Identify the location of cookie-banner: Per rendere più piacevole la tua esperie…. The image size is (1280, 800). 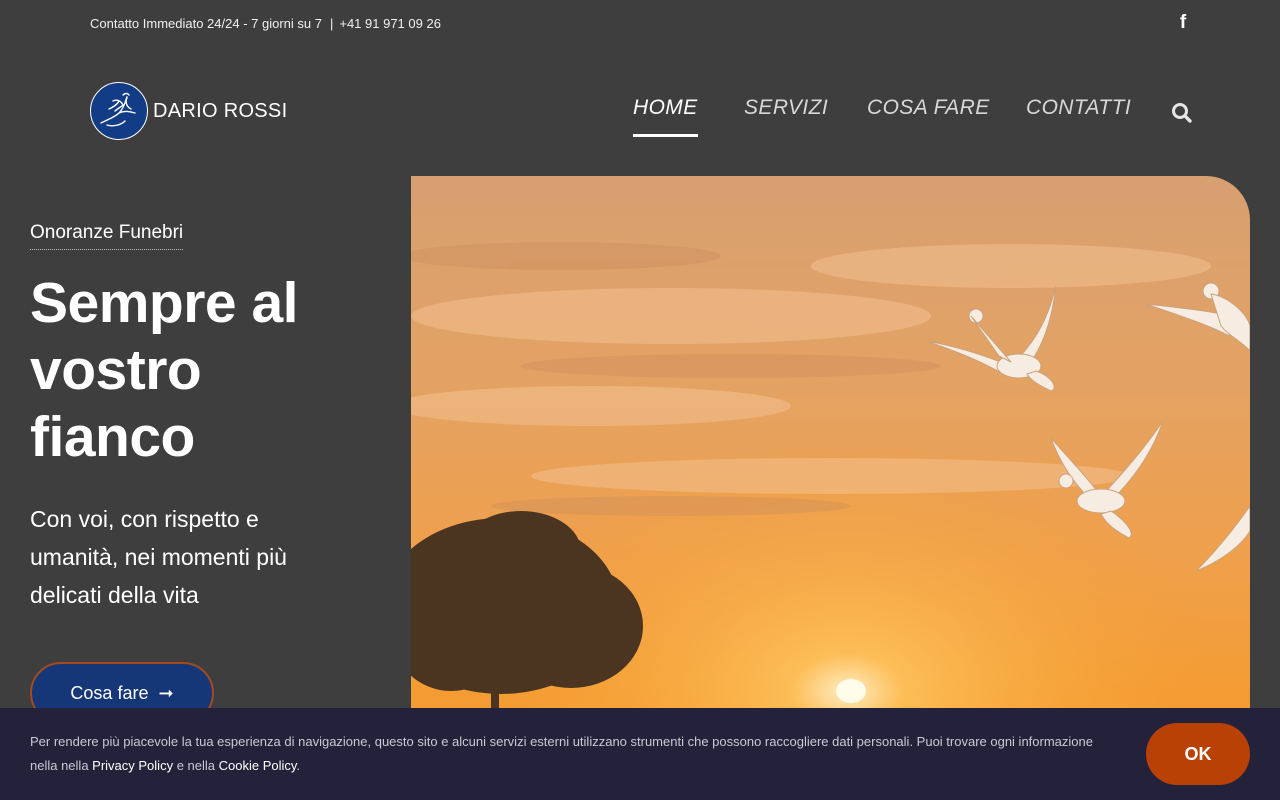
(640, 754).